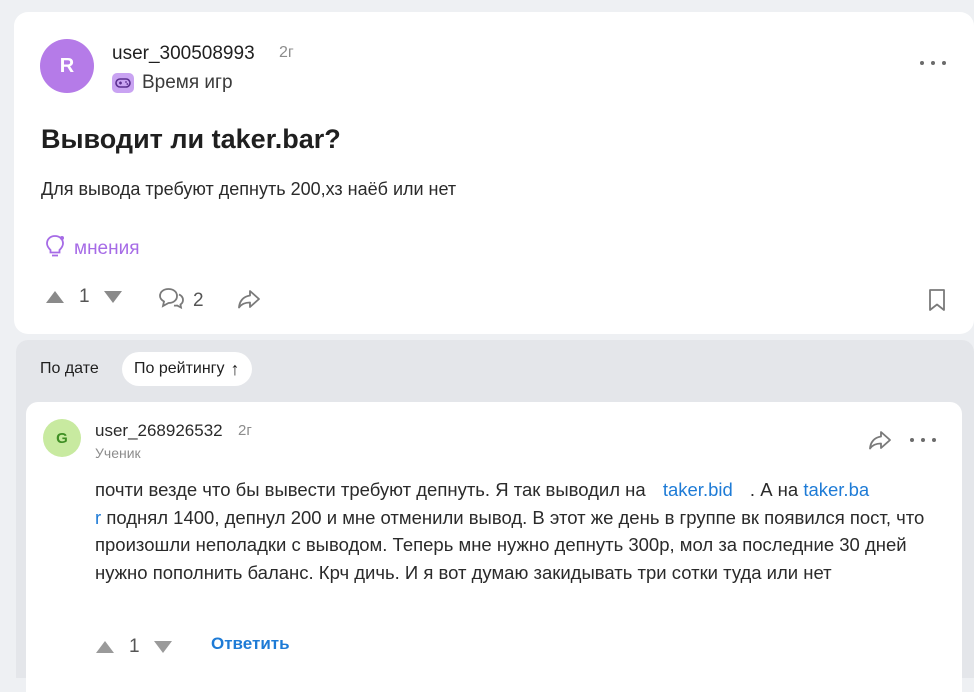  I want to click on post-vote-count: 1, so click(84, 296).